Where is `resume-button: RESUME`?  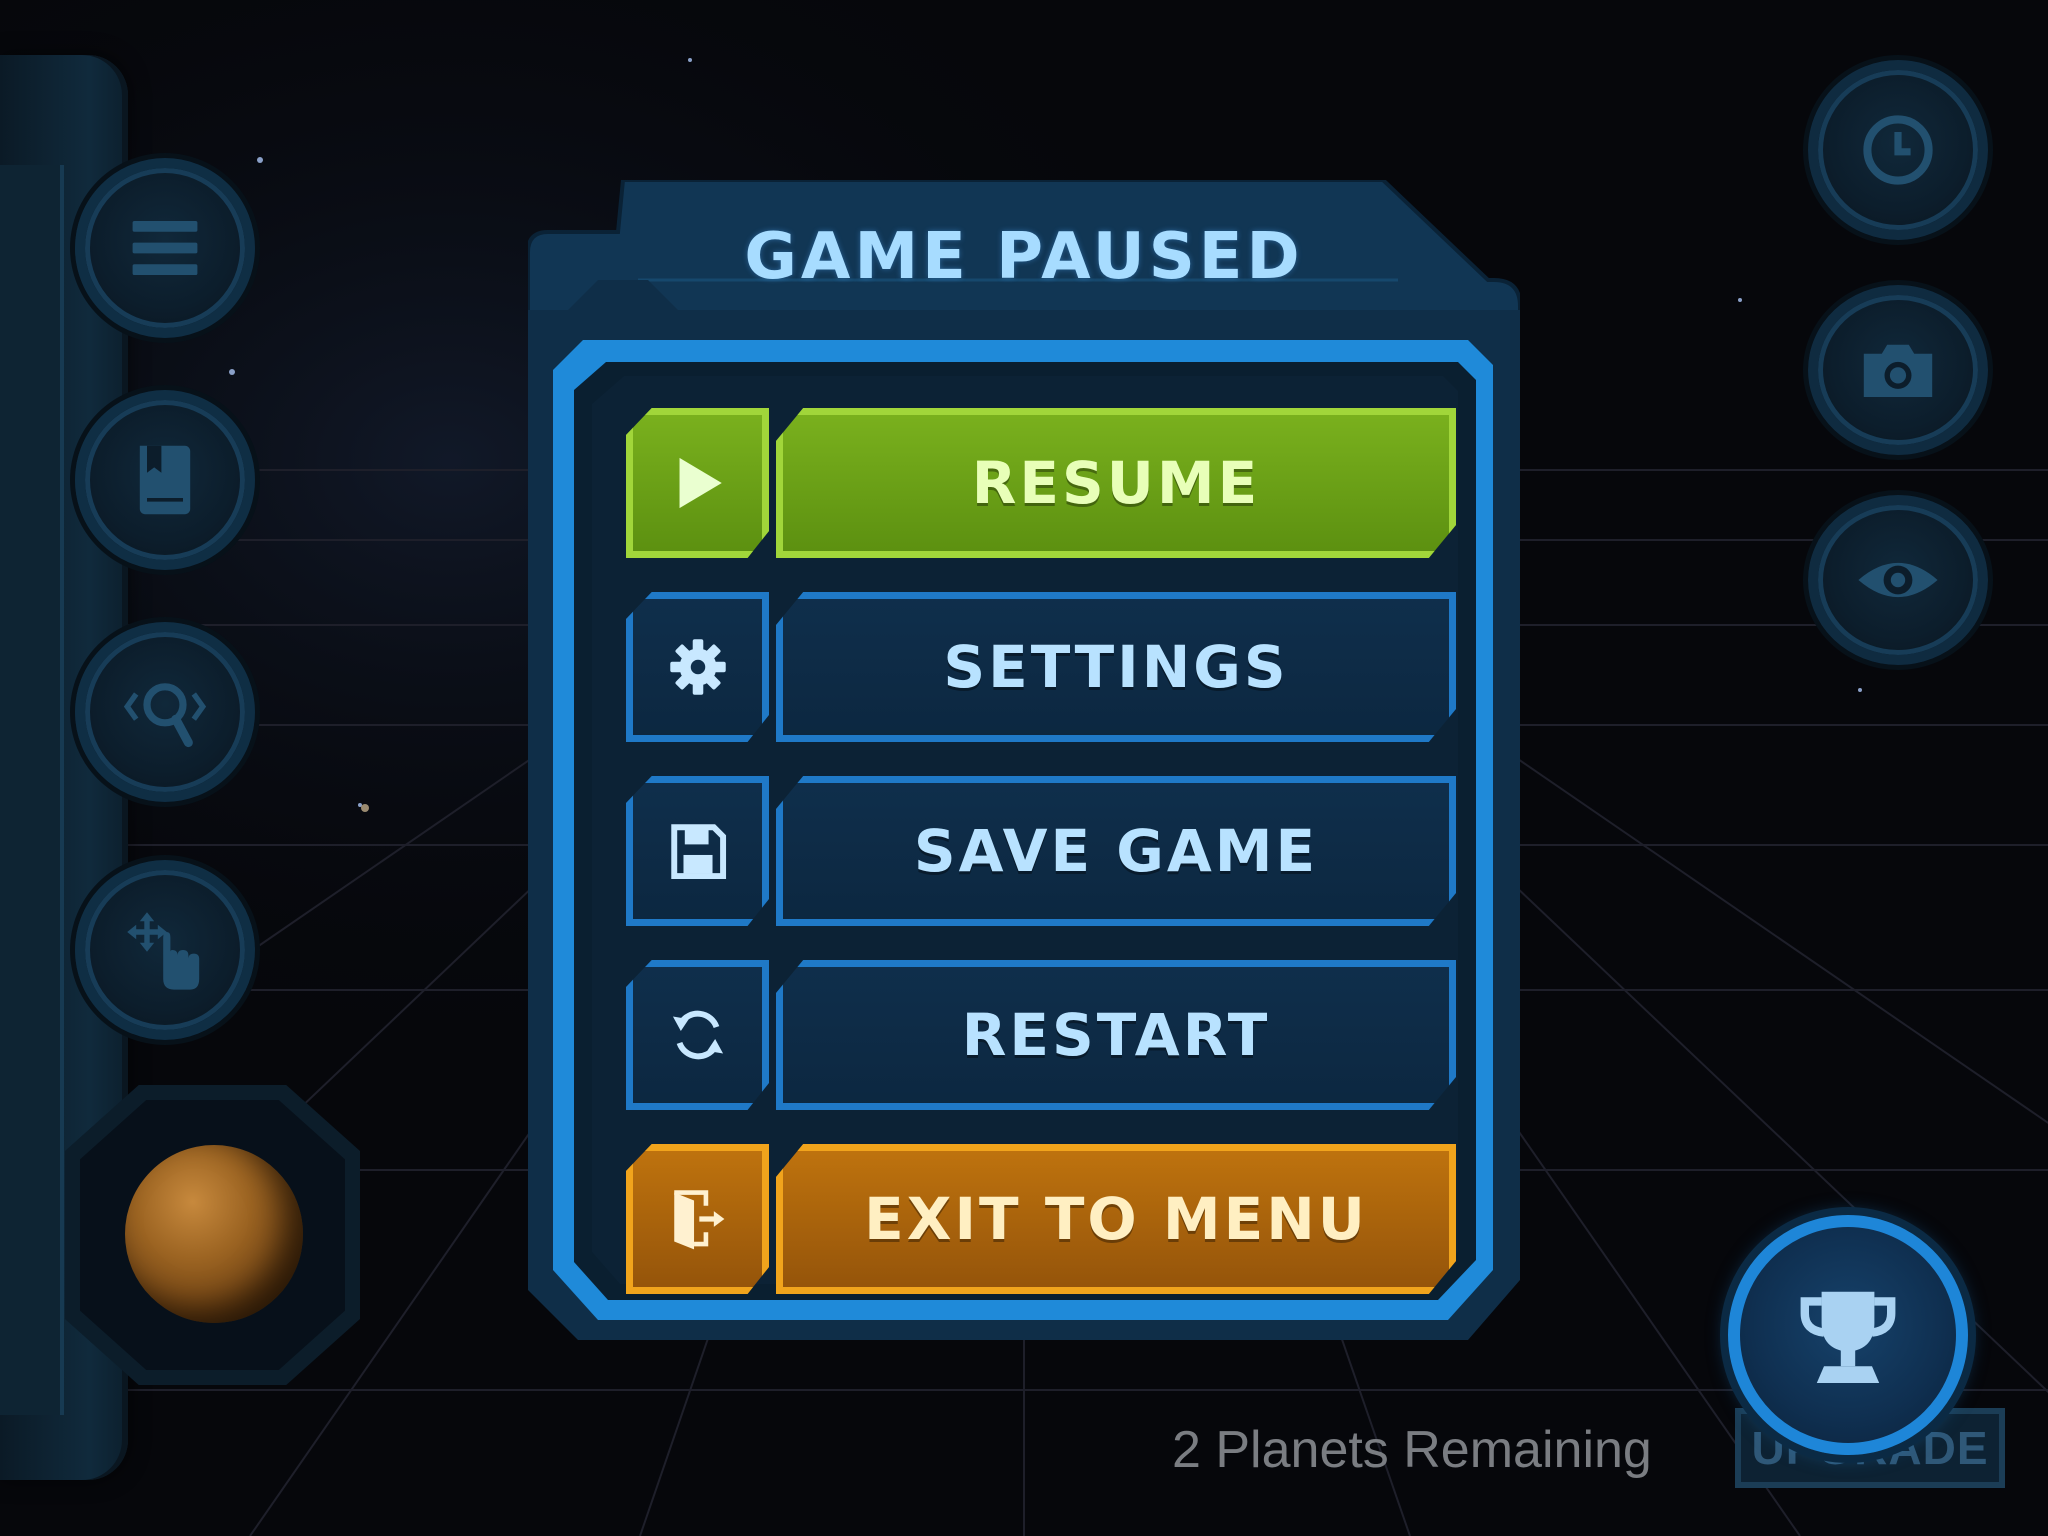
resume-button: RESUME is located at coordinates (1041, 483).